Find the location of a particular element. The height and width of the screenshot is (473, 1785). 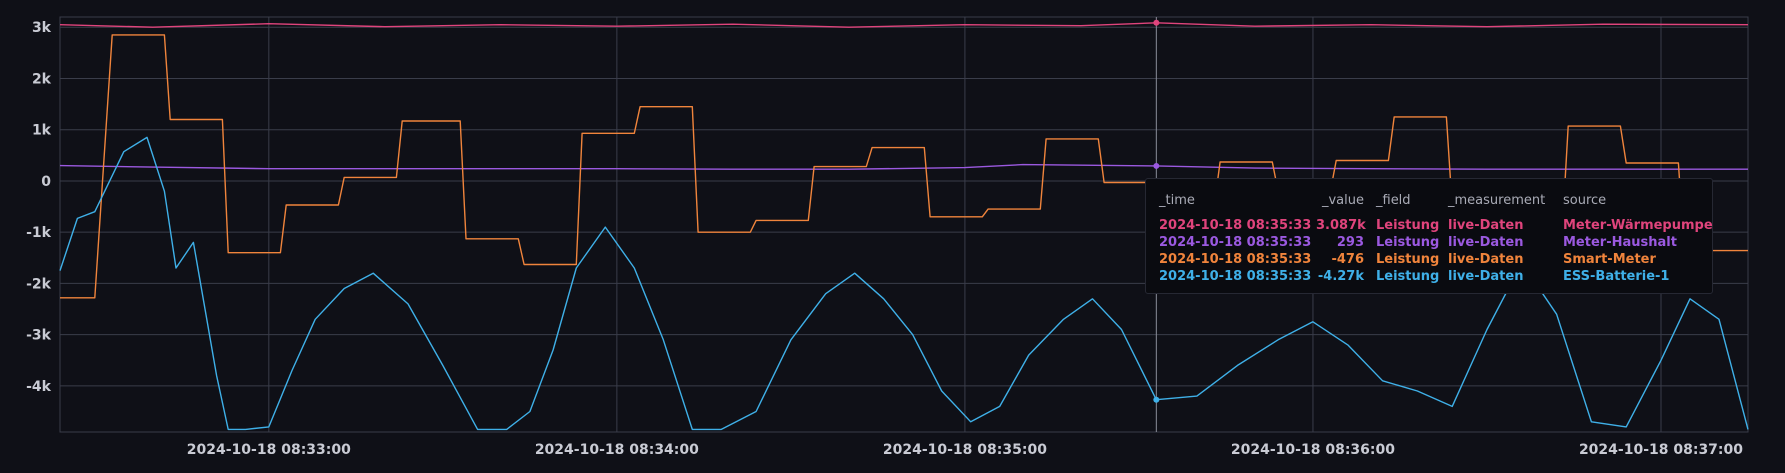

y-tick-label: -3k is located at coordinates (39, 336).